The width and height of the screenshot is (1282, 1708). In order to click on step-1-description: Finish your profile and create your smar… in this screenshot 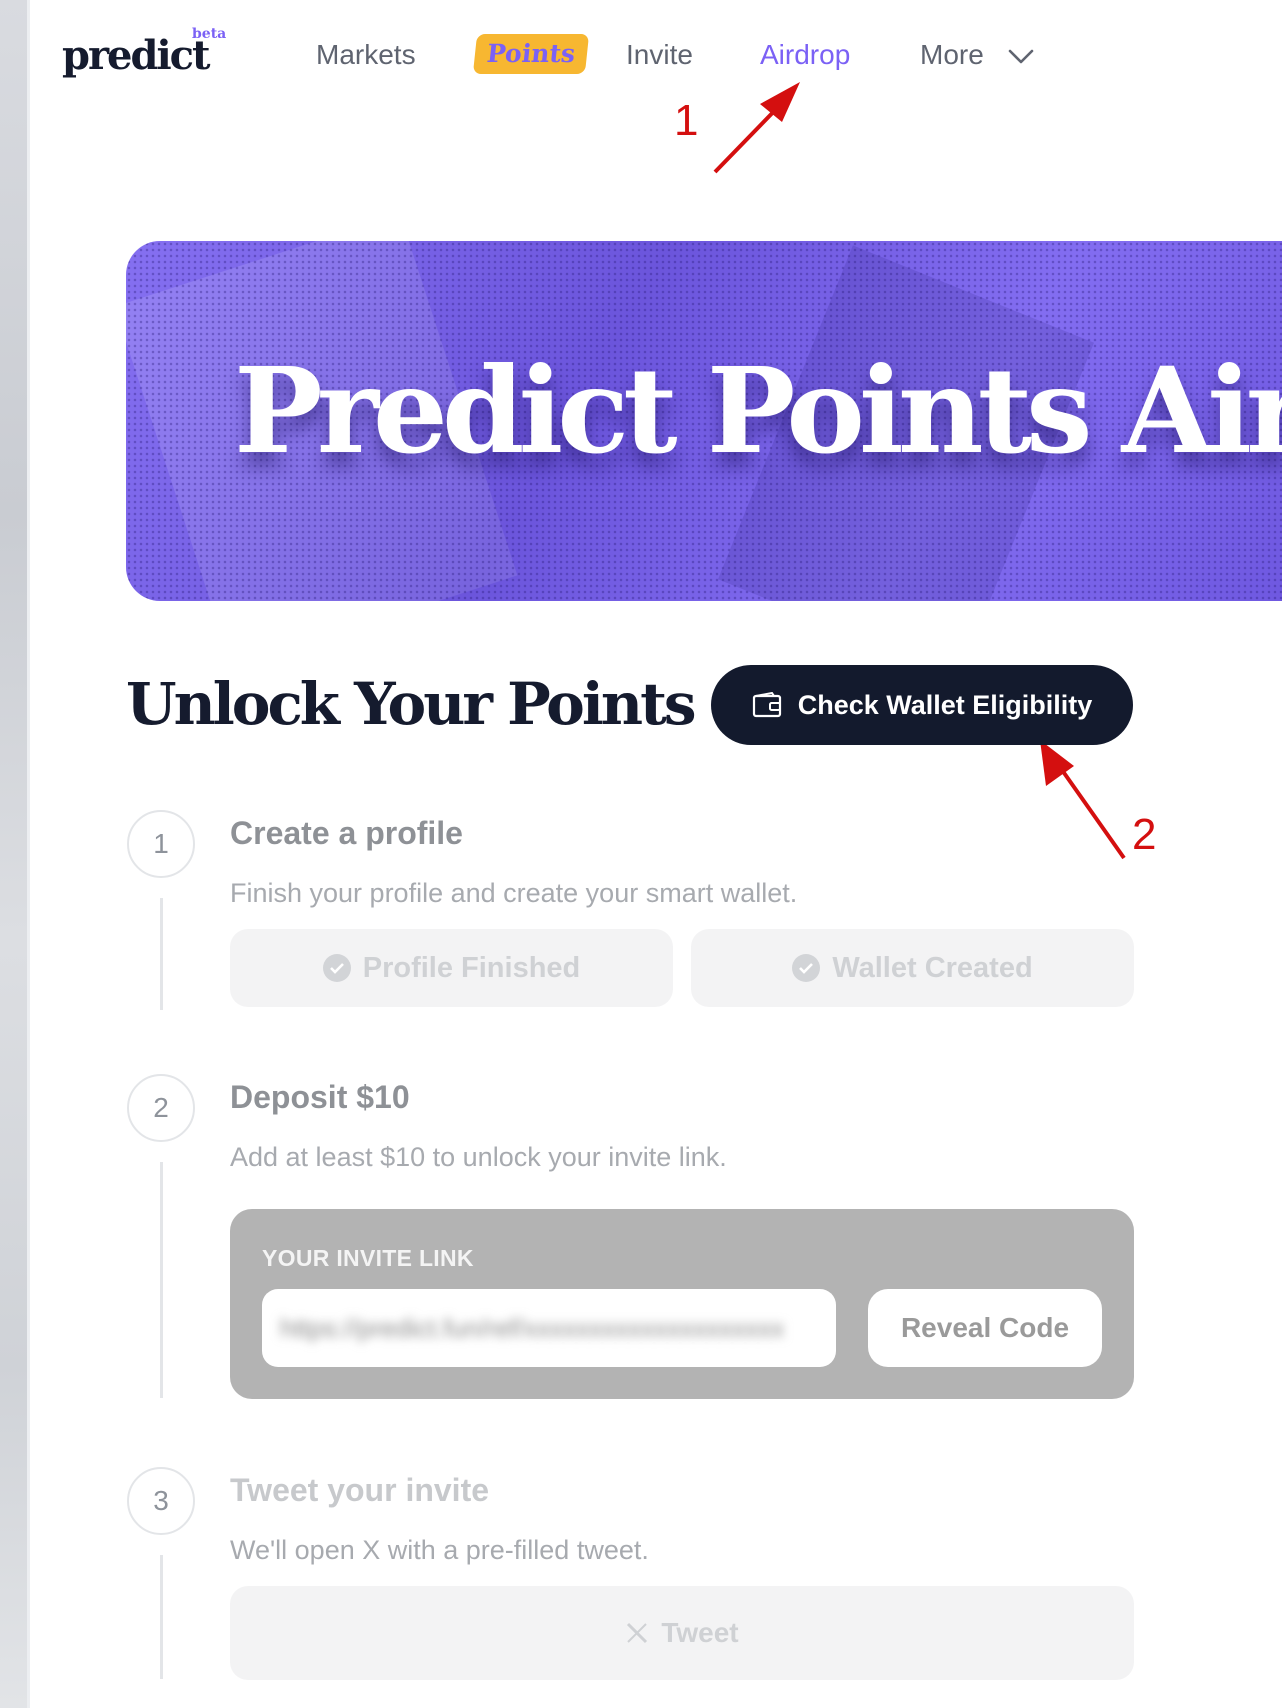, I will do `click(514, 893)`.